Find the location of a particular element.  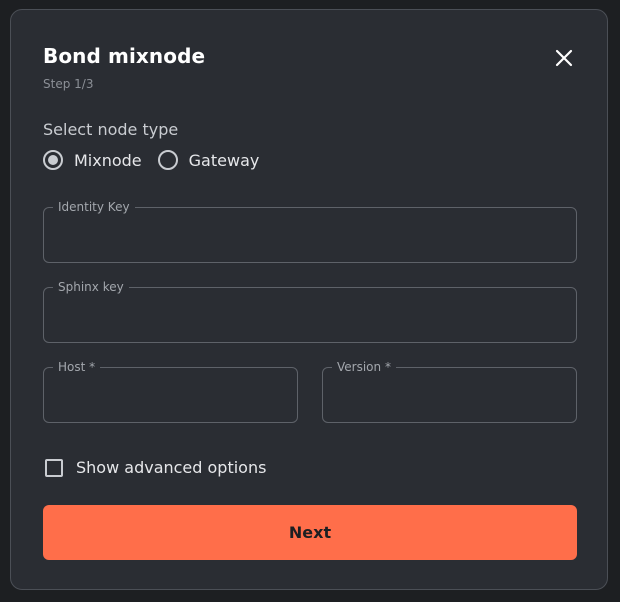

identity-key-field: Identity Key is located at coordinates (310, 231).